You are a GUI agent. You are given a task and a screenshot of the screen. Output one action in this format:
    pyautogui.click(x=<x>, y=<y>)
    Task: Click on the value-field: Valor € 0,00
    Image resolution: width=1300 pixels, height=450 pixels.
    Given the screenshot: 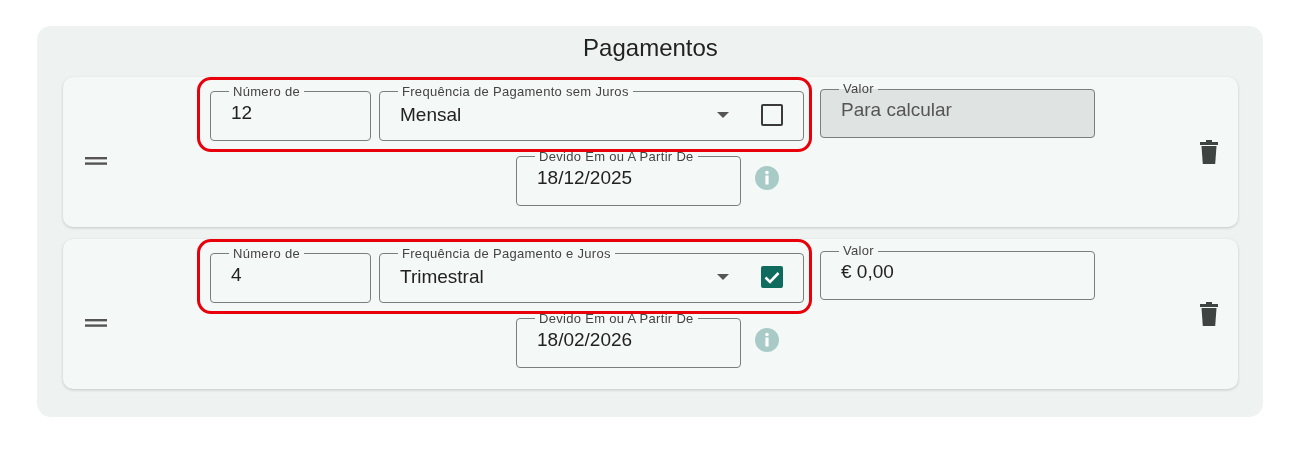 What is the action you would take?
    pyautogui.click(x=957, y=272)
    